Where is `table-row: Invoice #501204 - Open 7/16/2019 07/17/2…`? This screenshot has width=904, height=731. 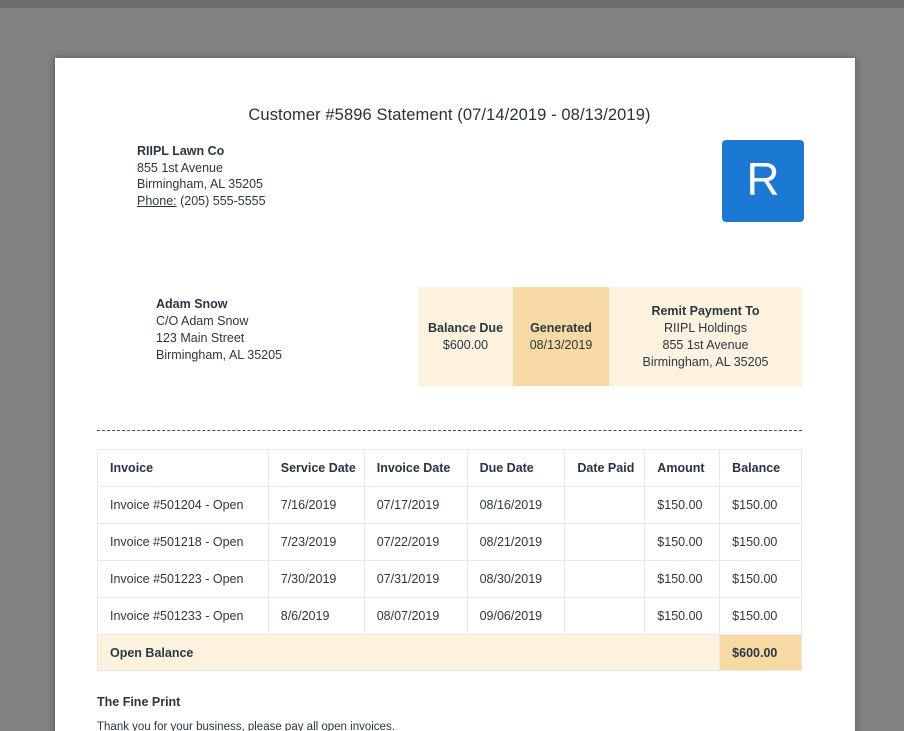 table-row: Invoice #501204 - Open 7/16/2019 07/17/2… is located at coordinates (449, 505).